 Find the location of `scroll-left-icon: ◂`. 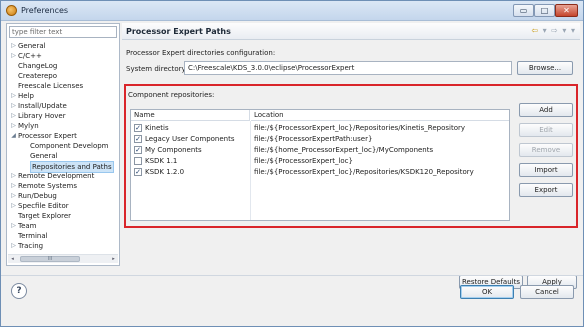

scroll-left-icon: ◂ is located at coordinates (12, 259).